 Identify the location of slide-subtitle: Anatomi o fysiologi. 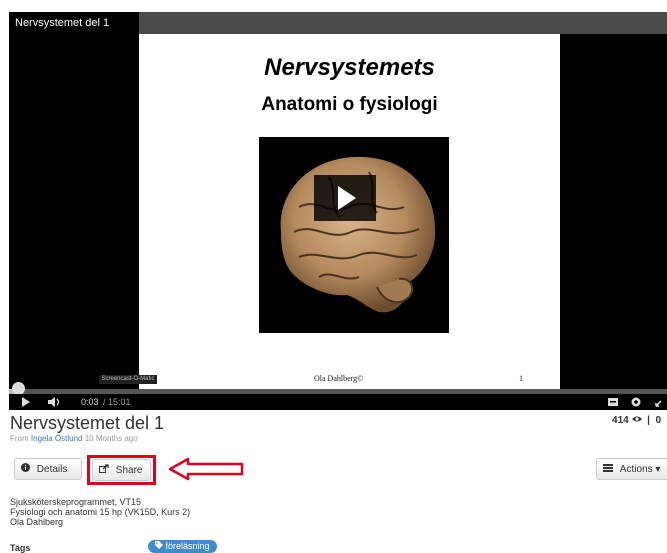
(349, 104).